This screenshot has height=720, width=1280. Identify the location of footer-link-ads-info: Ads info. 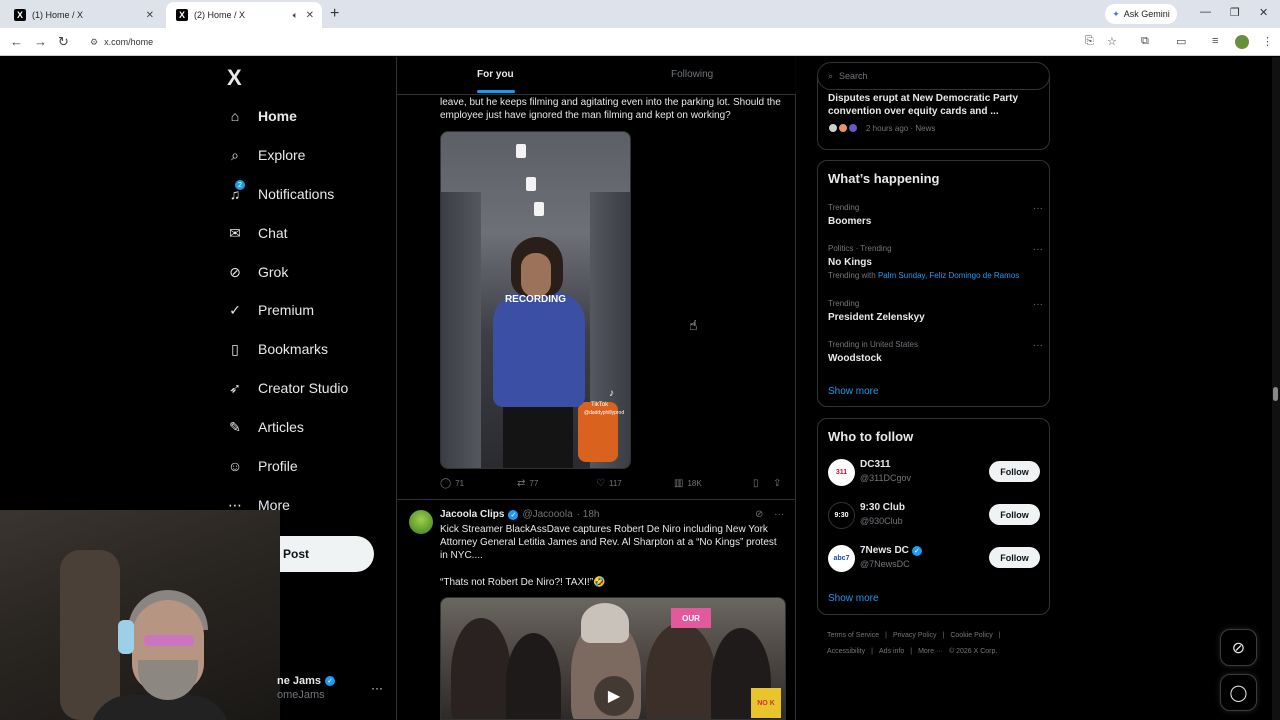
(891, 651).